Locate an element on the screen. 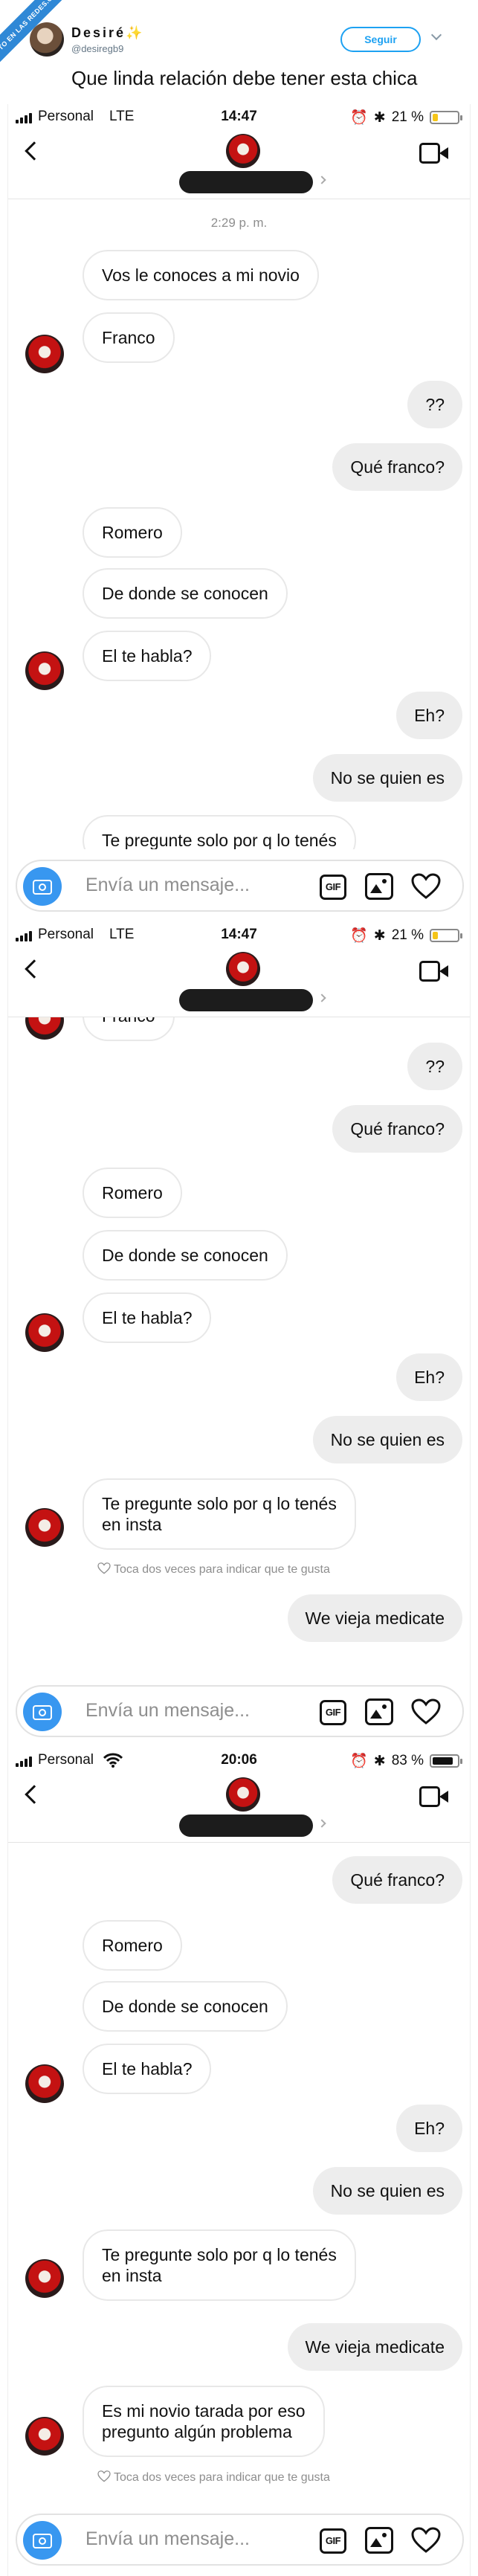 This screenshot has height=2576, width=478. status-bar: Personal 20:06 ⏰ ✱ 83 % is located at coordinates (239, 1760).